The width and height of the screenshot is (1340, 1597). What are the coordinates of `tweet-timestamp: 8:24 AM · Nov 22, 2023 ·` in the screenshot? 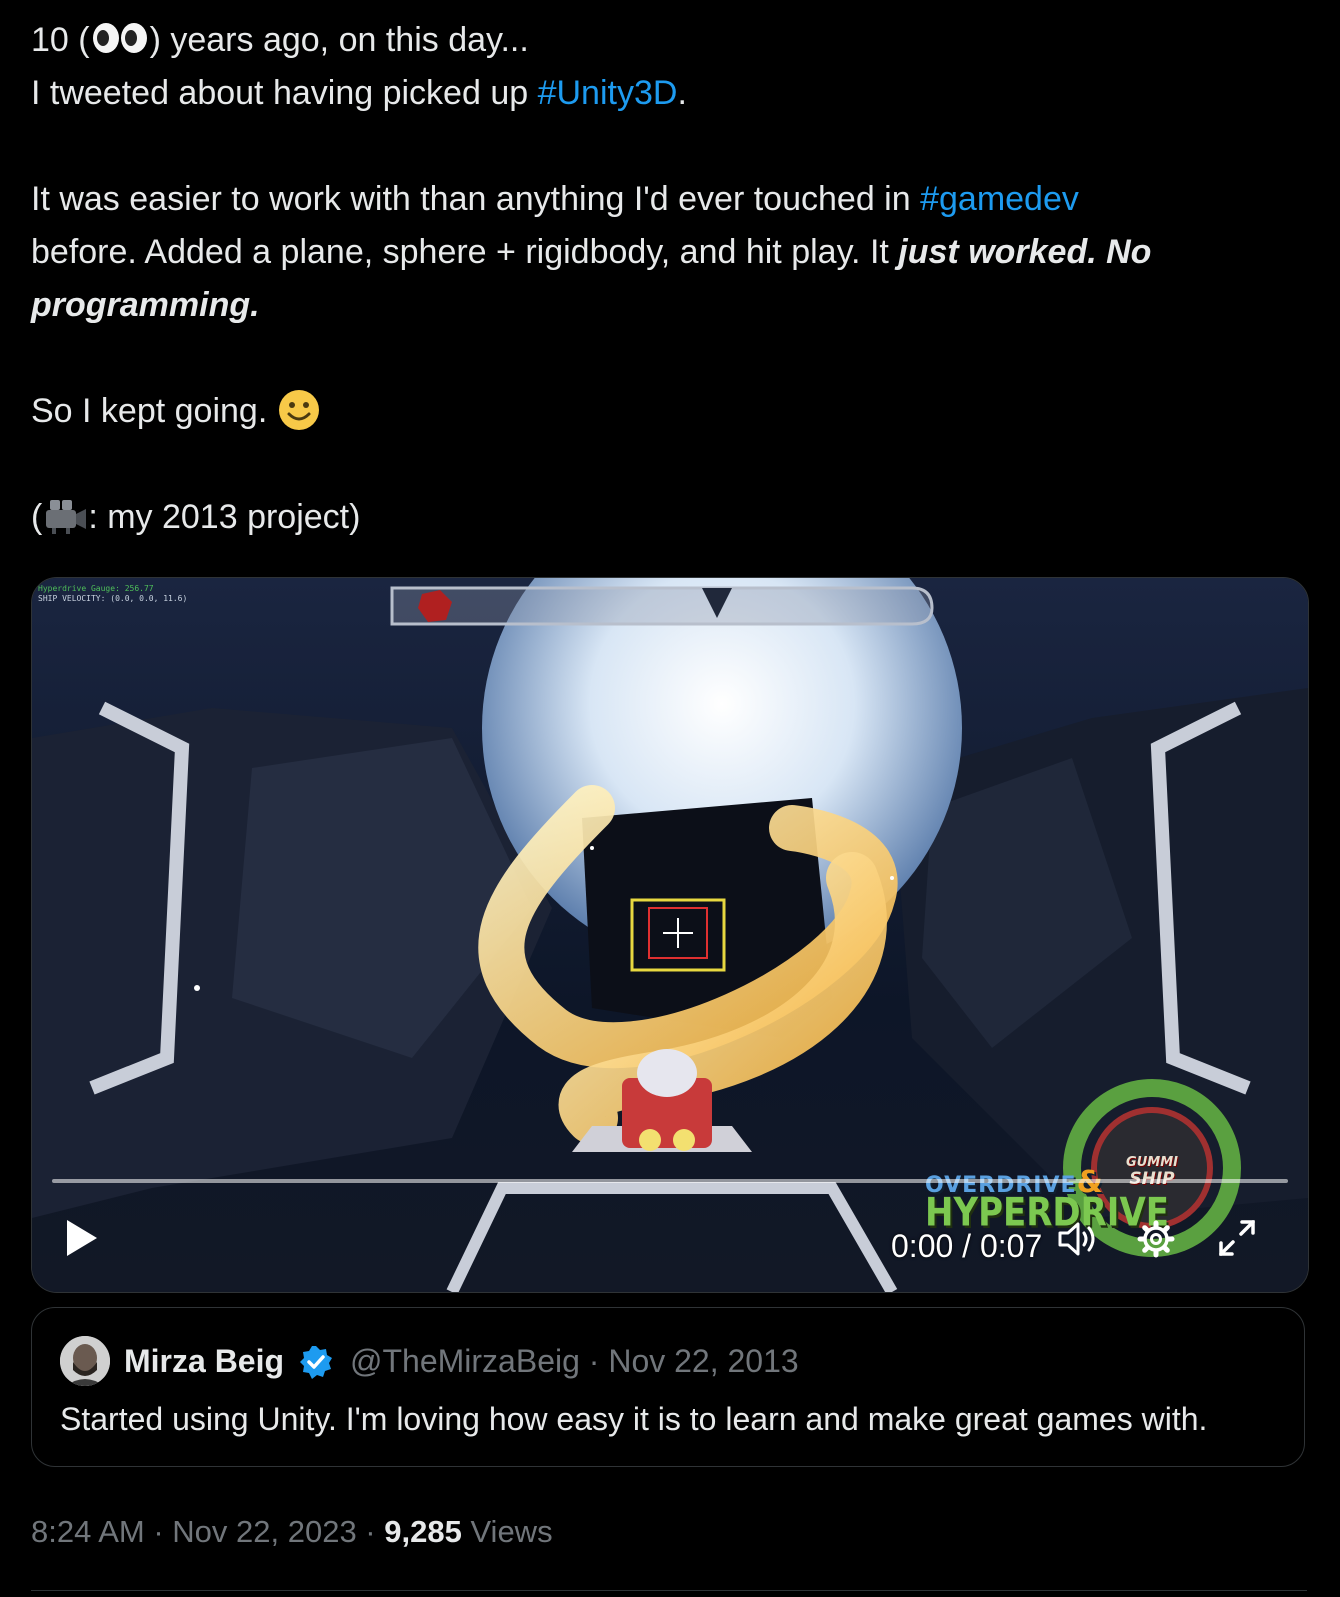 It's located at (207, 1531).